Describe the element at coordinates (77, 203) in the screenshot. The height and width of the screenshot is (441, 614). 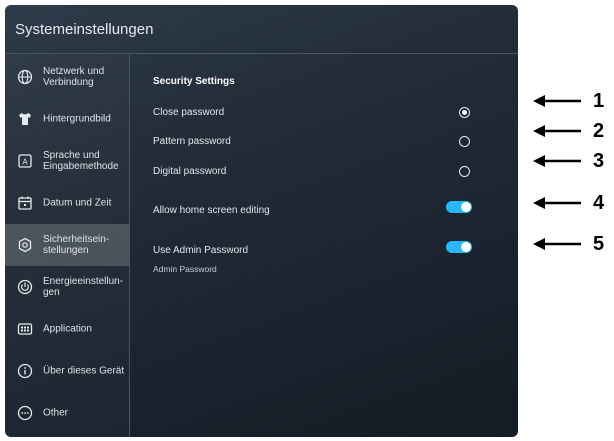
I see `sidebar-item-label: Datum und Zeit` at that location.